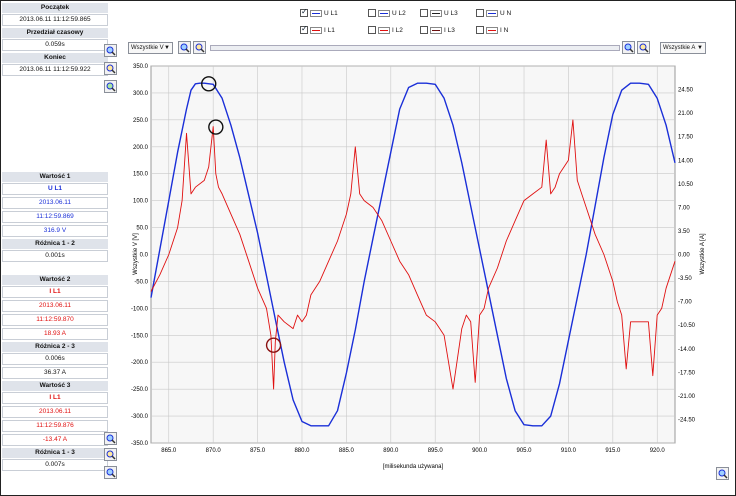  I want to click on legend-label: U L3, so click(451, 13).